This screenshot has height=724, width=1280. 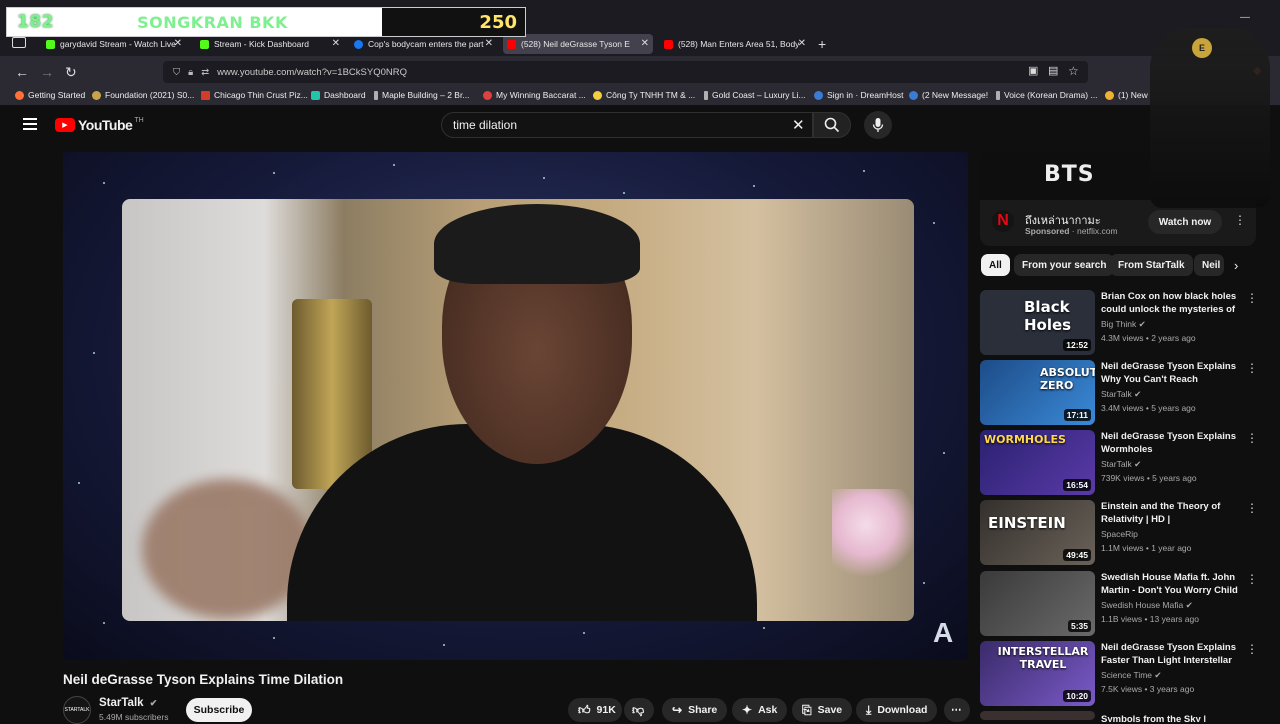 What do you see at coordinates (1037, 322) in the screenshot?
I see `video-thumbnail: Black Holes 12:52` at bounding box center [1037, 322].